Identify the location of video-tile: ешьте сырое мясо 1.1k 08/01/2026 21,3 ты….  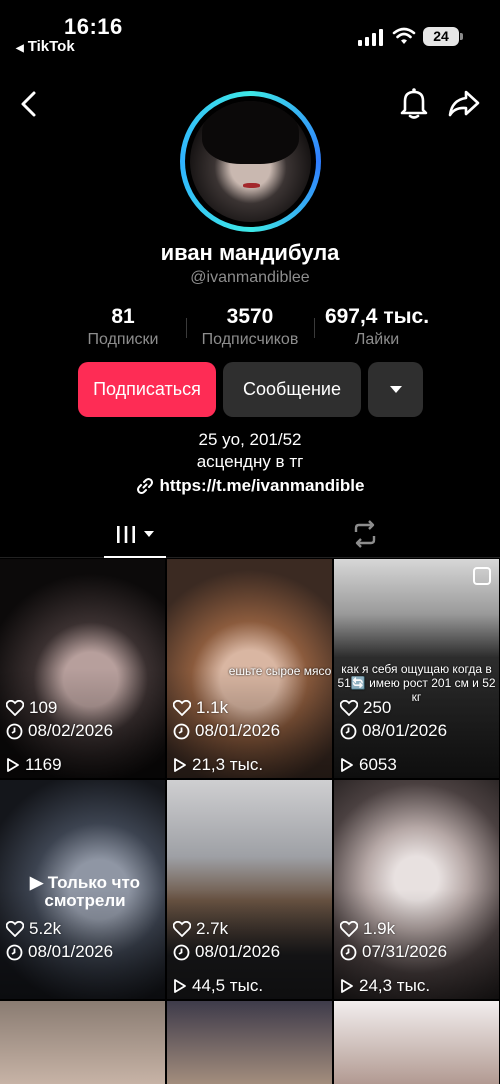
(249, 668).